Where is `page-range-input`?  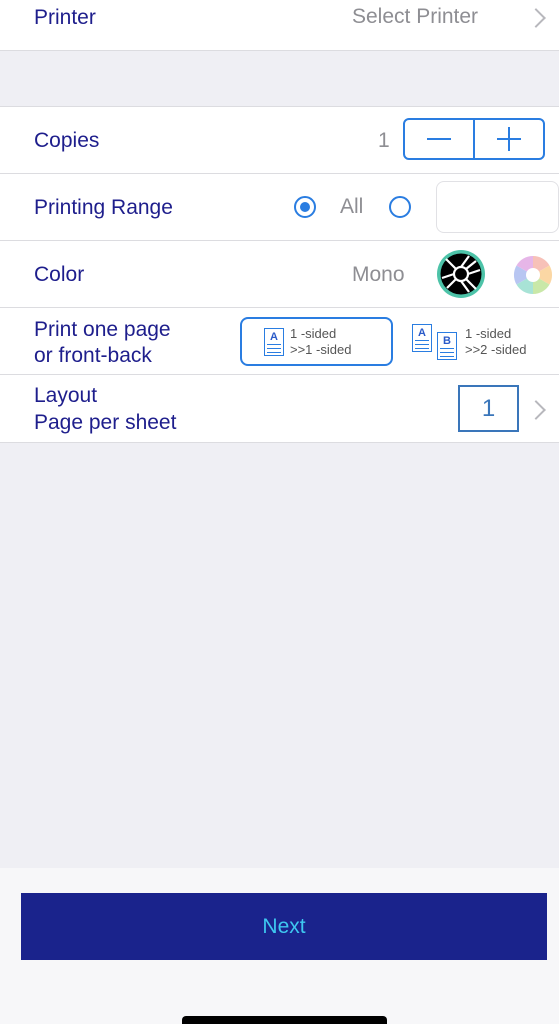 page-range-input is located at coordinates (497, 207).